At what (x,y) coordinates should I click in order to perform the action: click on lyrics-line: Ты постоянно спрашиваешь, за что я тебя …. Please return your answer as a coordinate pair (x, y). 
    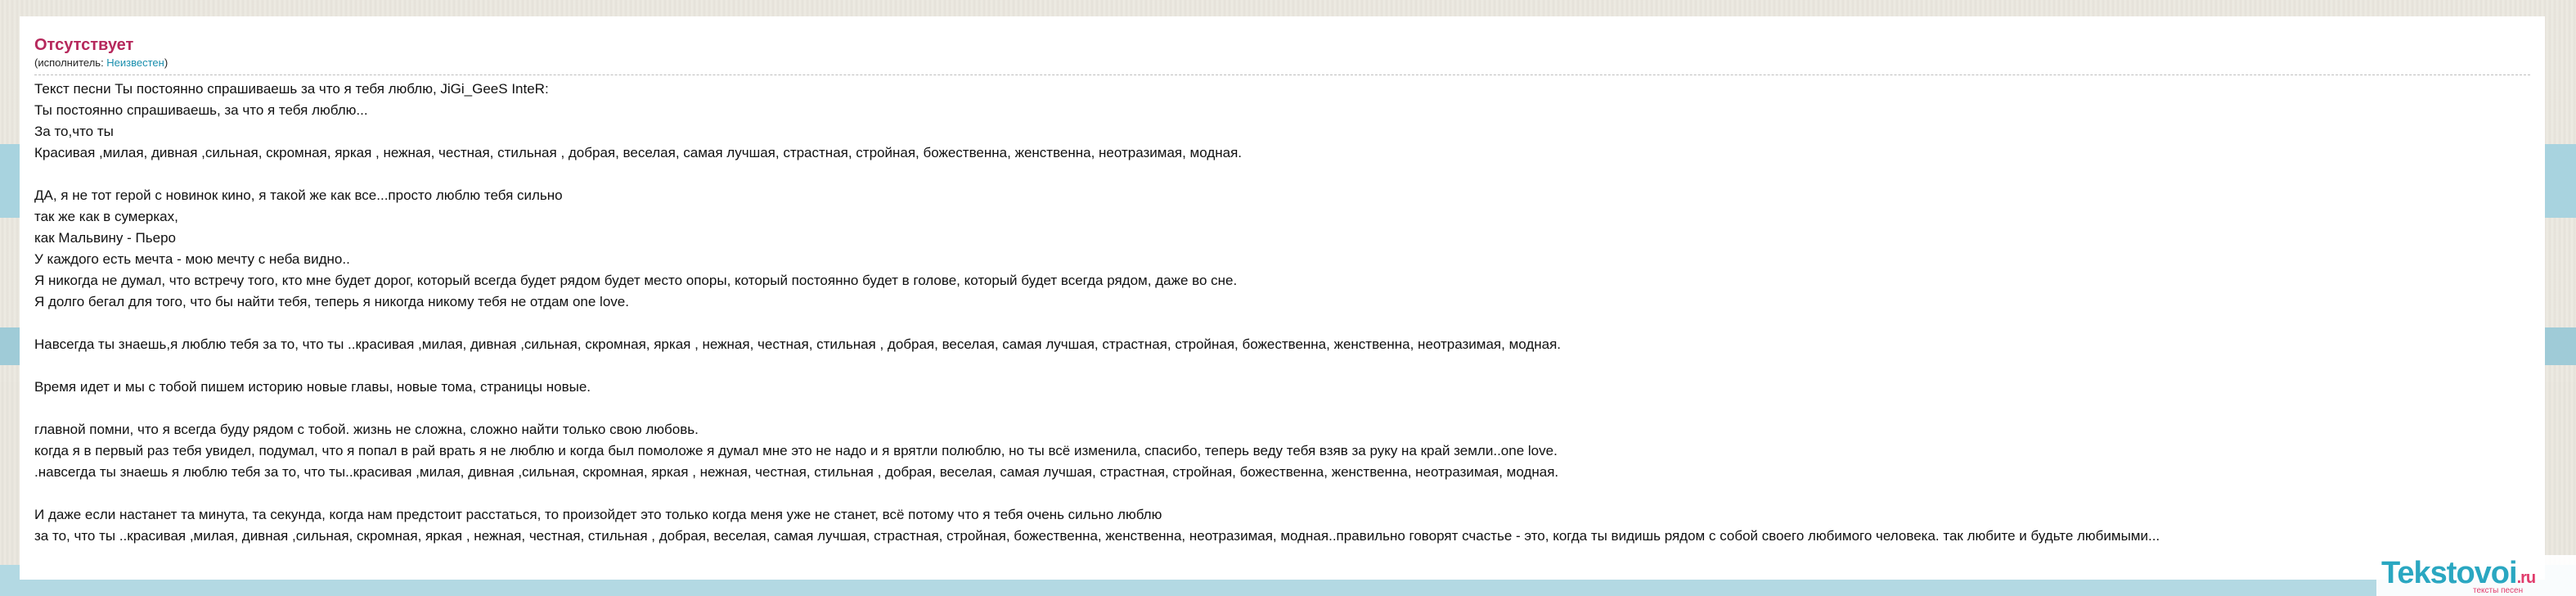
    Looking at the image, I should click on (201, 110).